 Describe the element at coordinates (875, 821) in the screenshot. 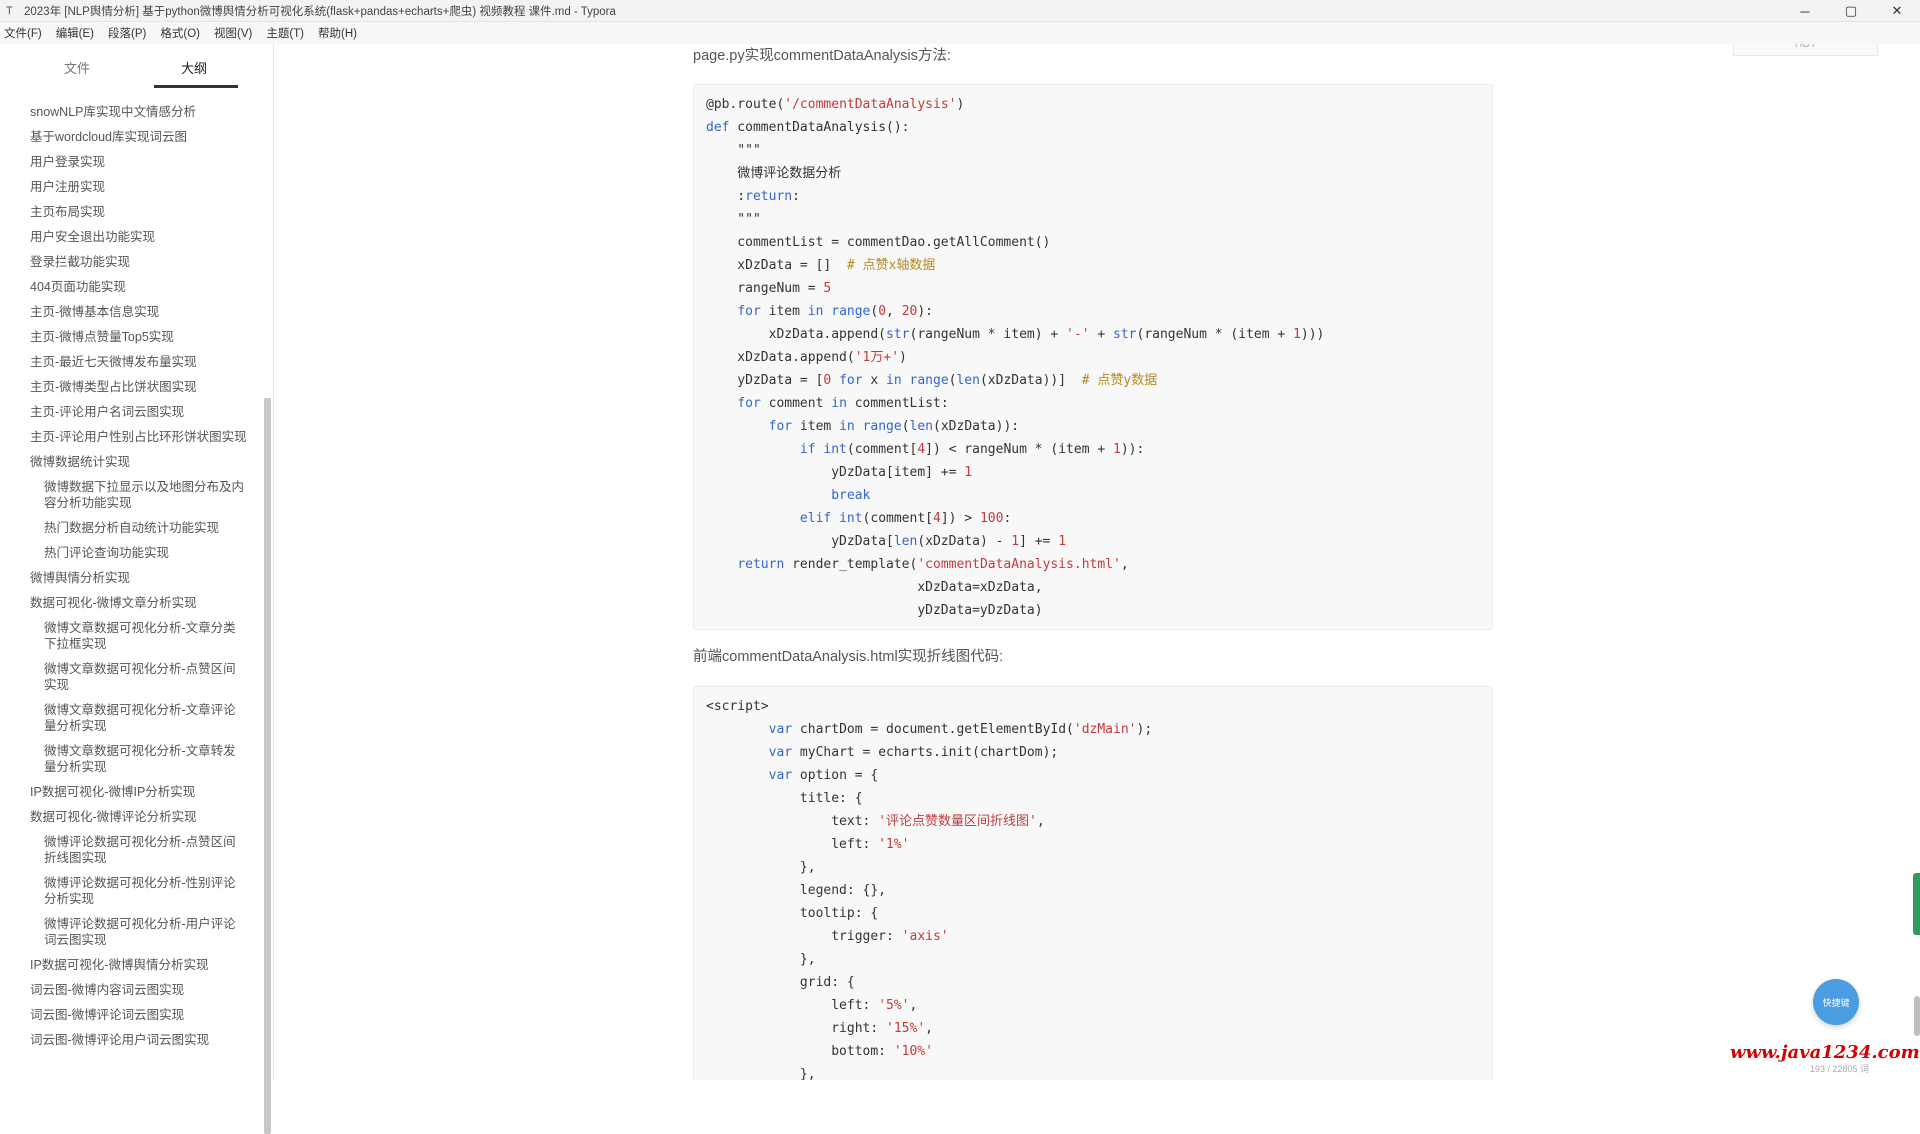

I see `code-line: text: '评论点赞数量区间折线图',` at that location.